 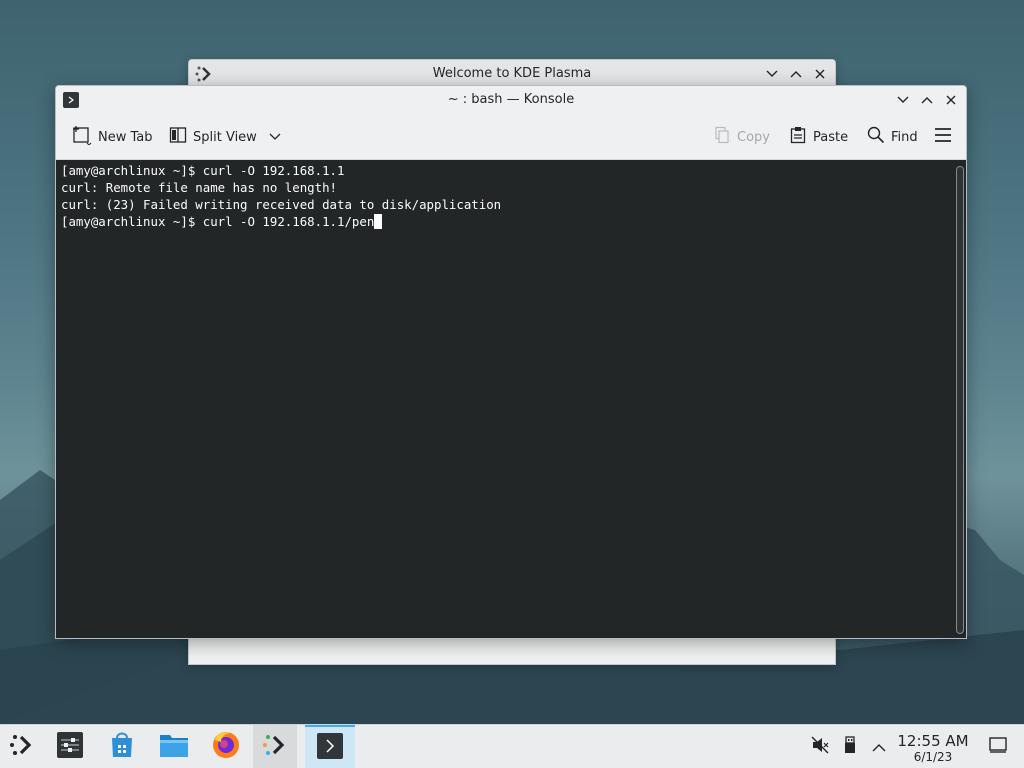 I want to click on hamburger-menu-button, so click(x=943, y=137).